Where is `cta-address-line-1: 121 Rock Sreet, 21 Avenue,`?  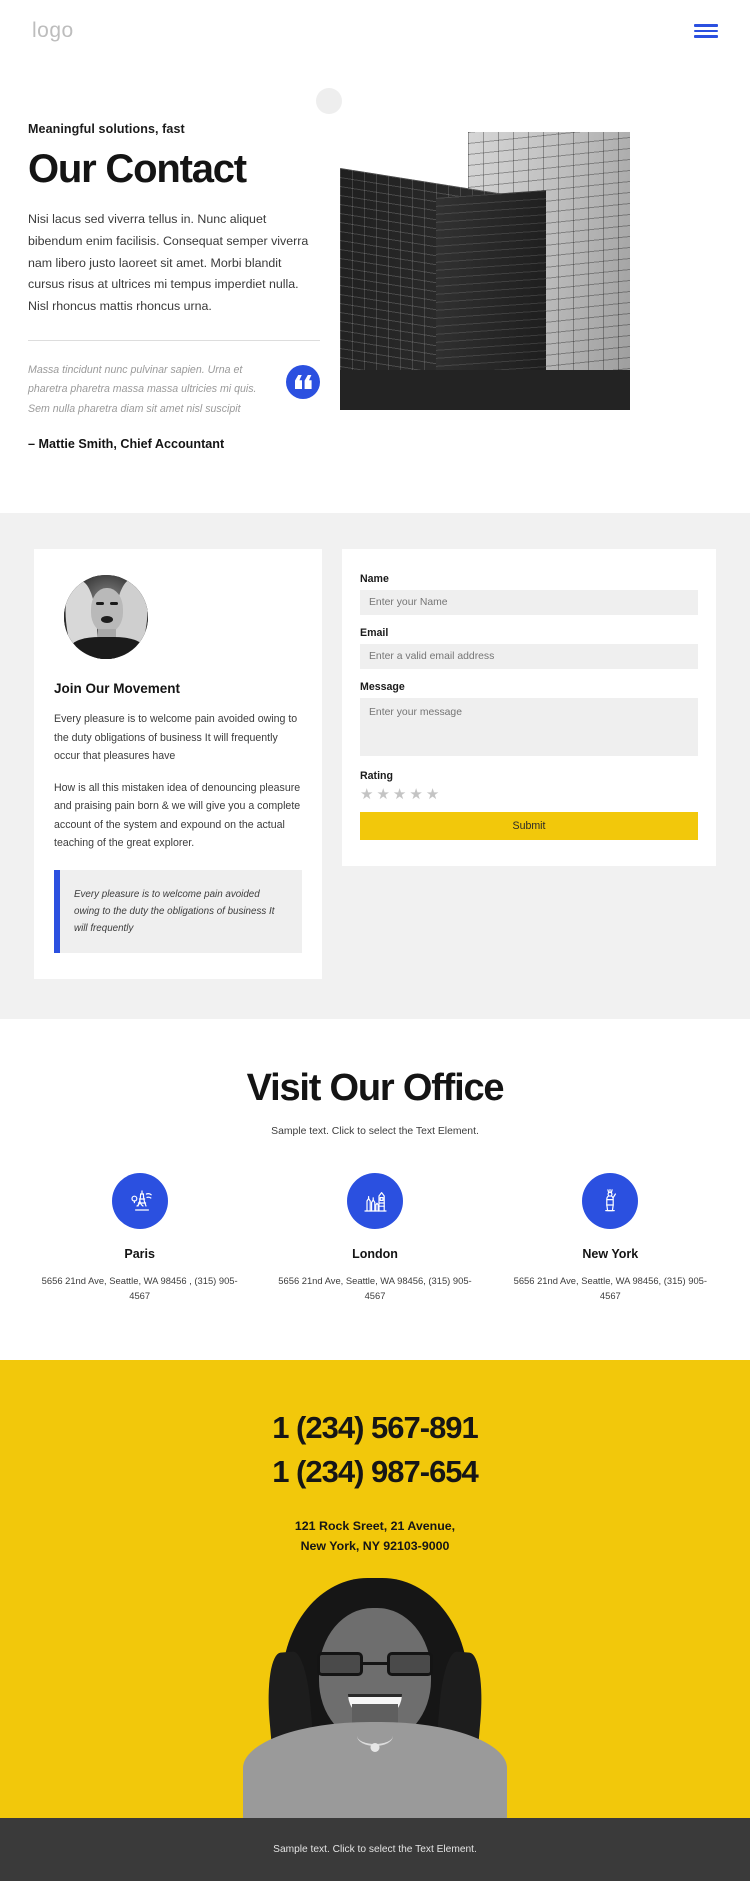
cta-address-line-1: 121 Rock Sreet, 21 Avenue, is located at coordinates (375, 1526).